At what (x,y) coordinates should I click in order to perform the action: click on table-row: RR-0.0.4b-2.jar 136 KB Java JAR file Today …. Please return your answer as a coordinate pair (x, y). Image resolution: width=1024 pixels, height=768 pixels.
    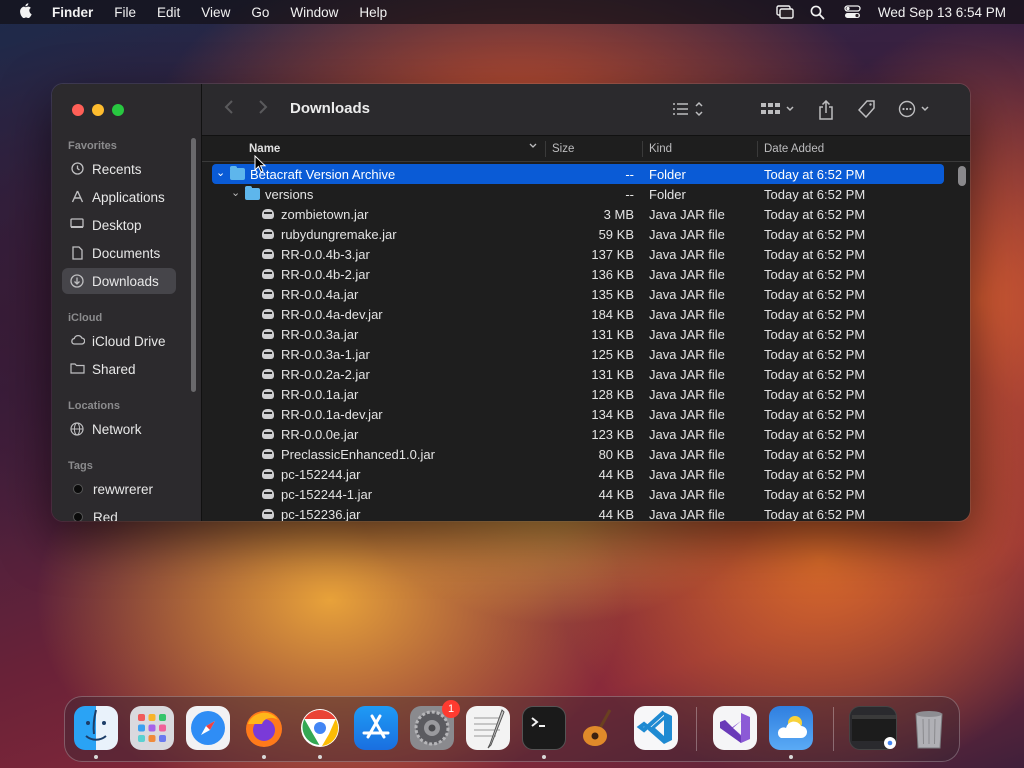
    Looking at the image, I should click on (578, 274).